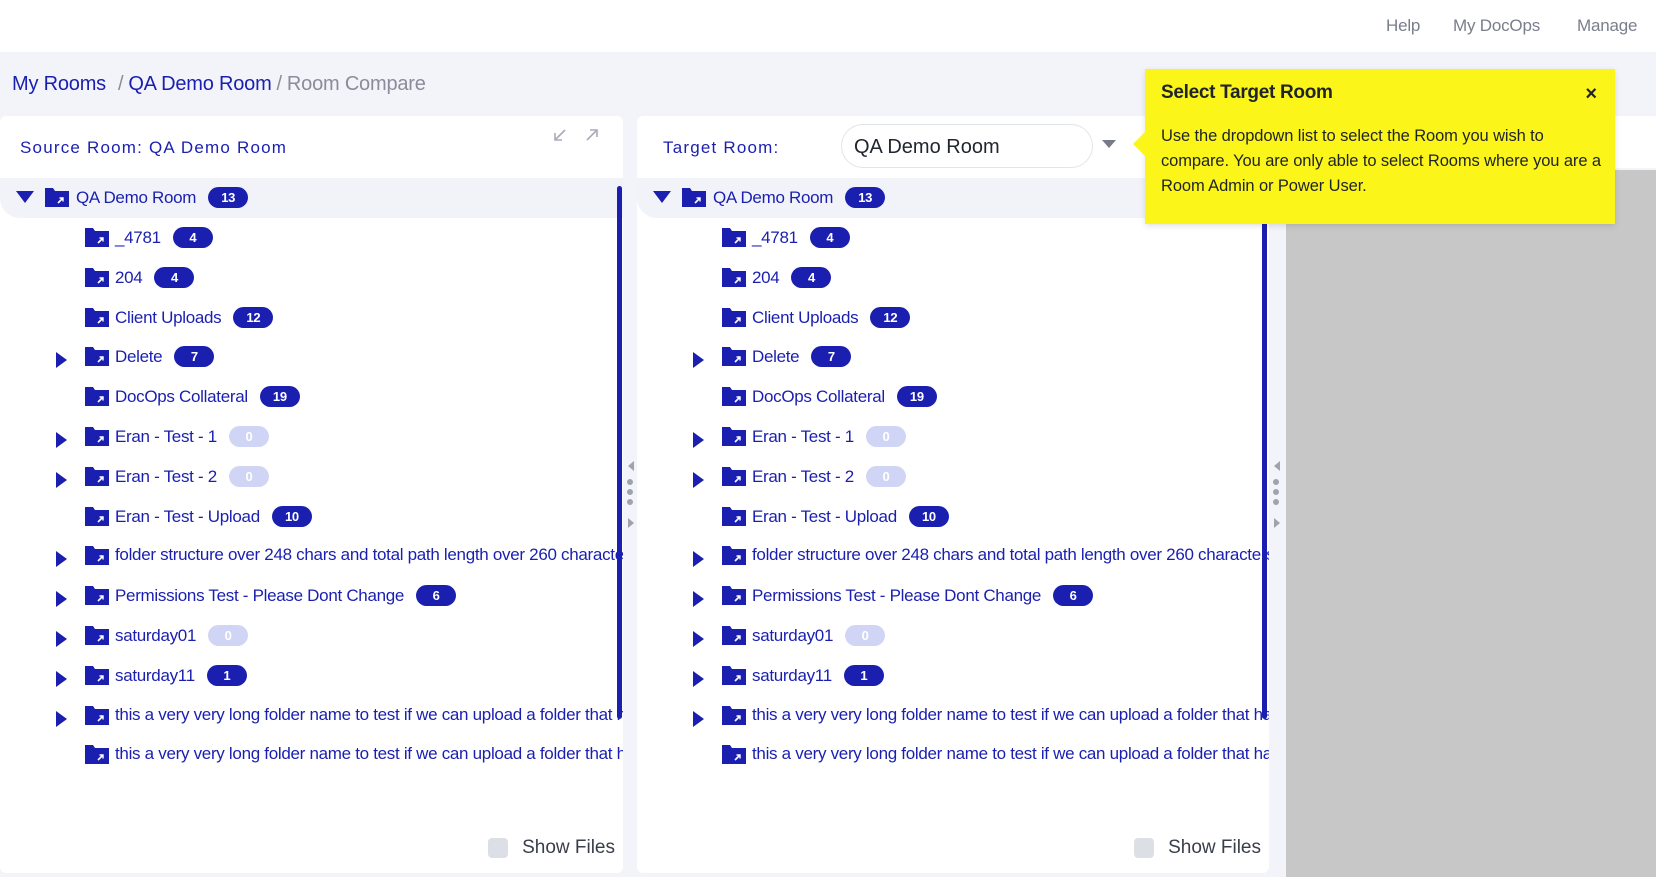  Describe the element at coordinates (560, 135) in the screenshot. I see `collapse-icon` at that location.